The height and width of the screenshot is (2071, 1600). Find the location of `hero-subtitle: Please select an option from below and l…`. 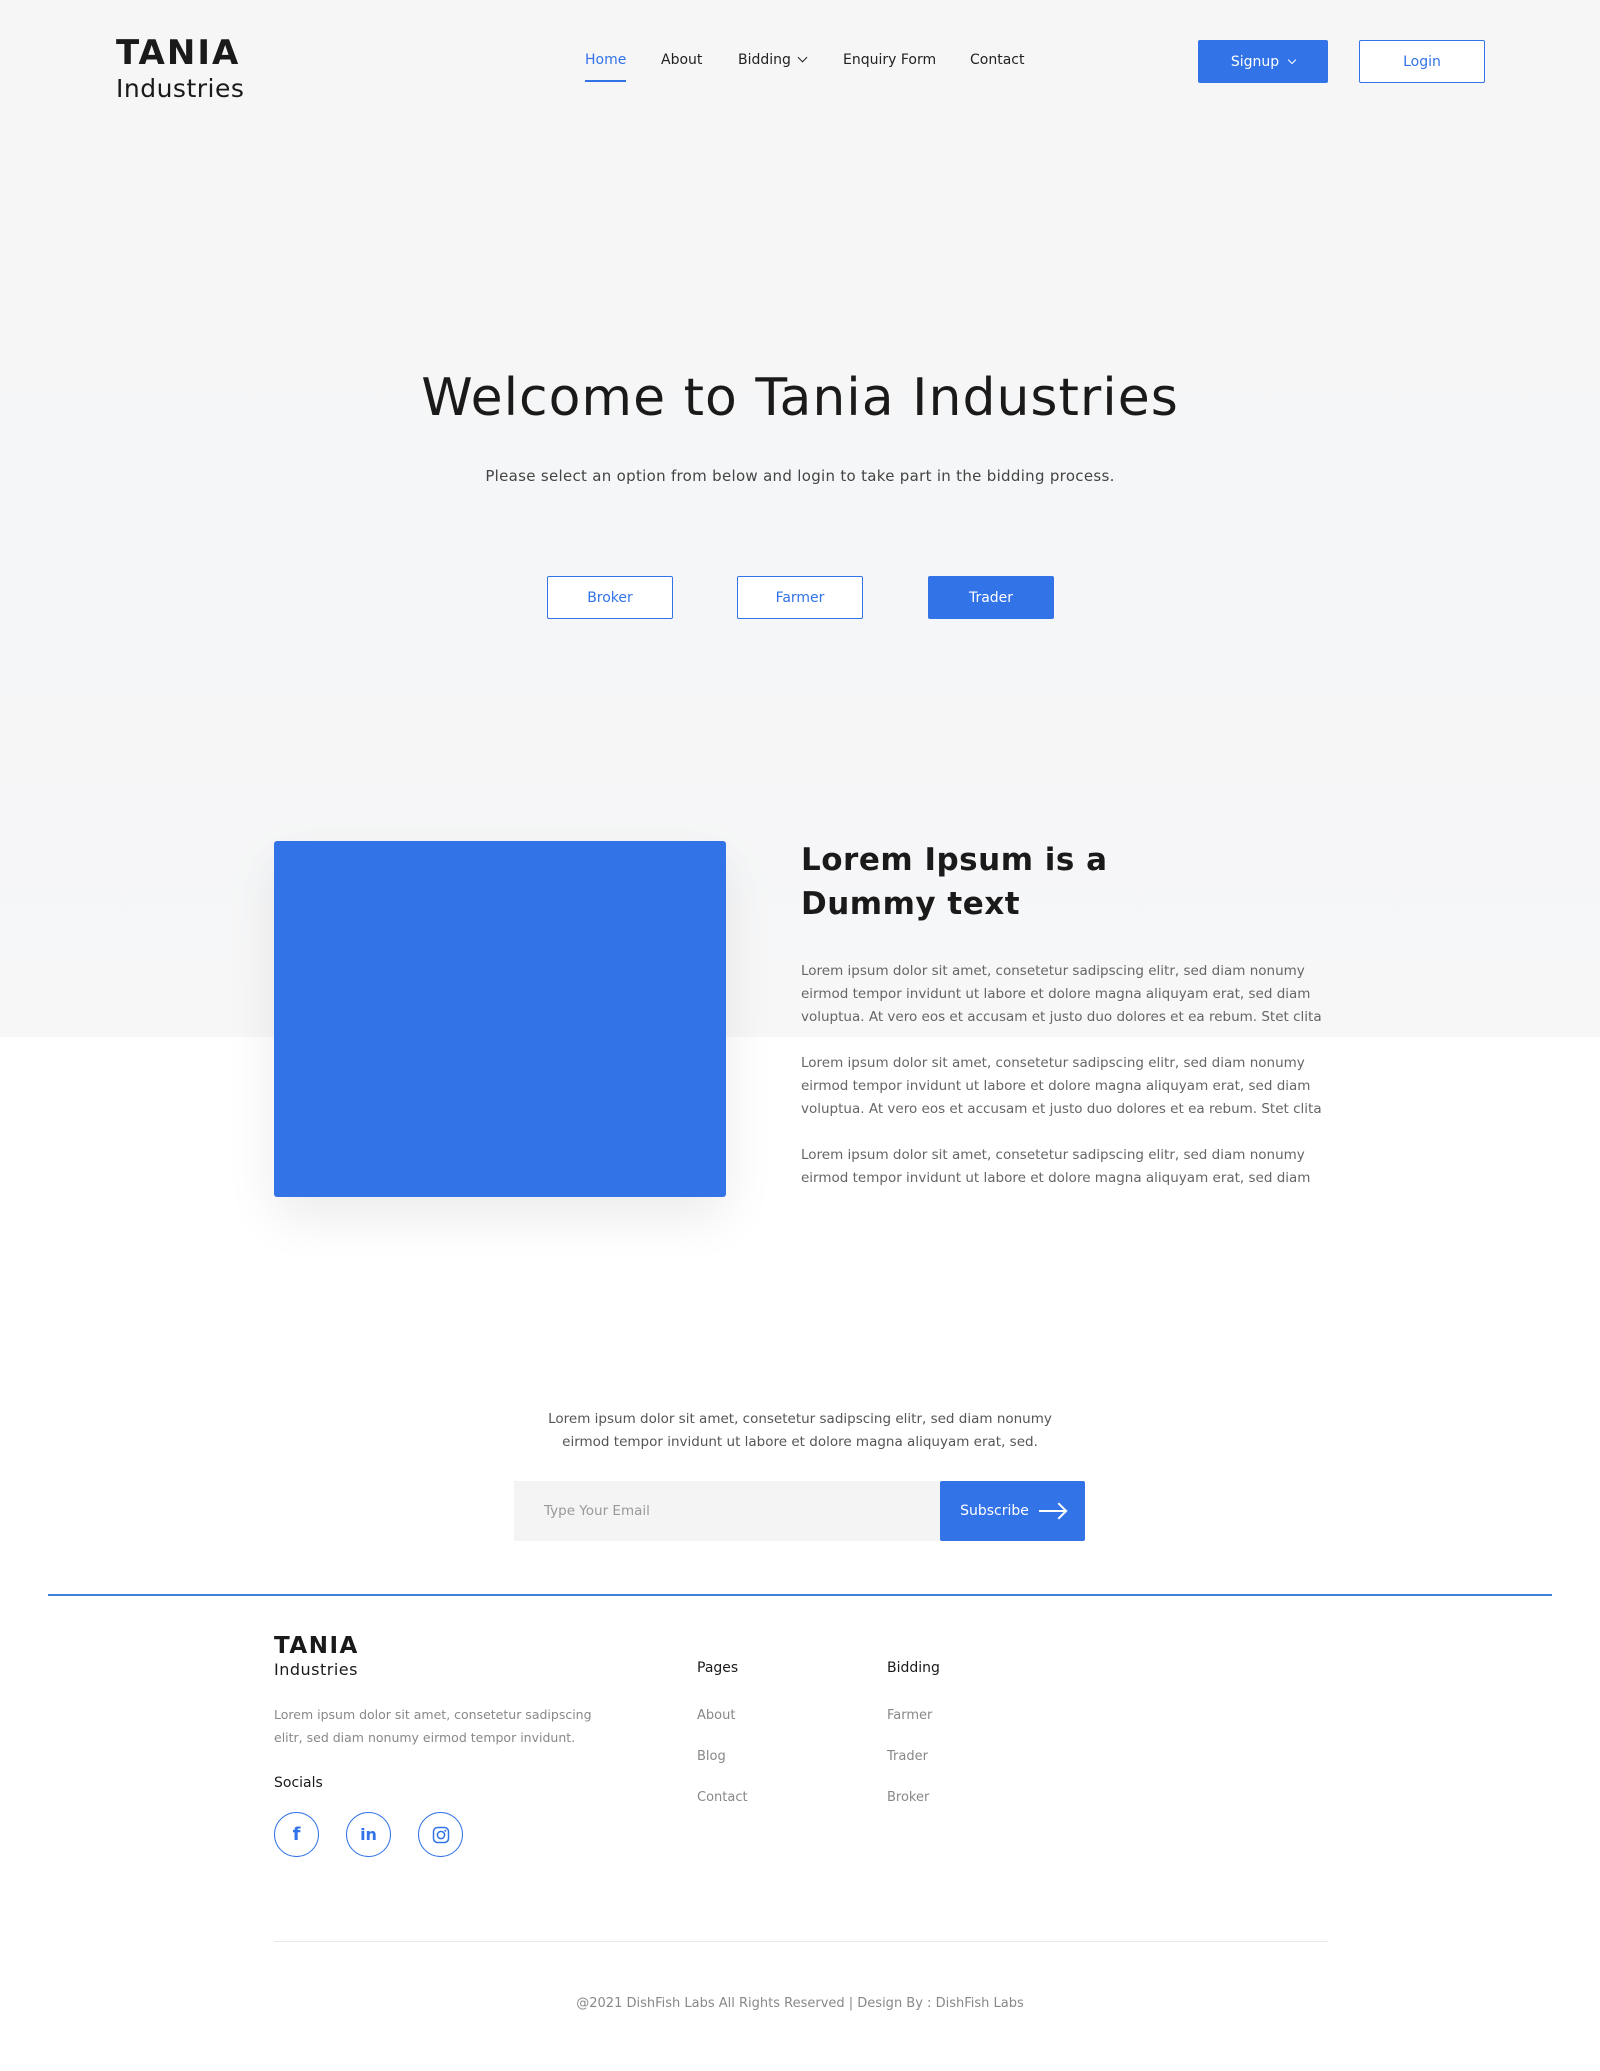

hero-subtitle: Please select an option from below and l… is located at coordinates (800, 476).